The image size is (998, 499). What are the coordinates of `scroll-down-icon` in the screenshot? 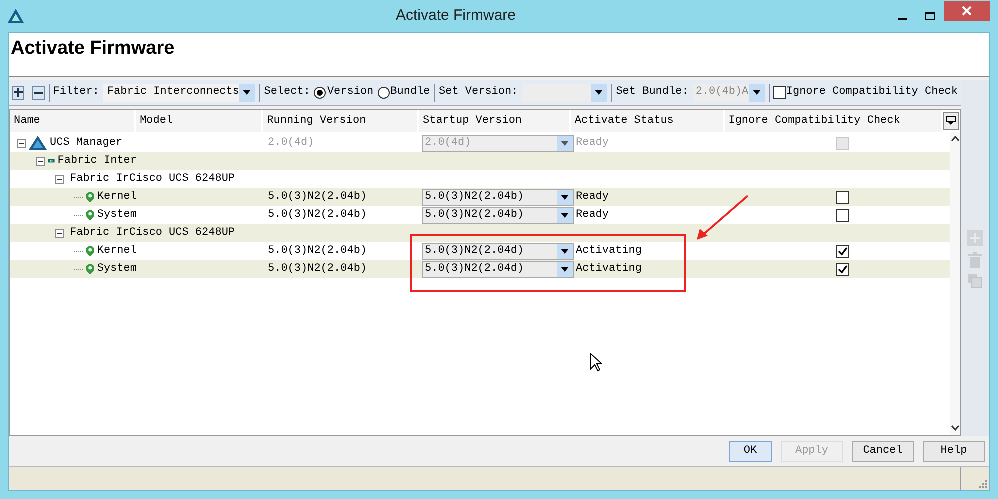 It's located at (955, 428).